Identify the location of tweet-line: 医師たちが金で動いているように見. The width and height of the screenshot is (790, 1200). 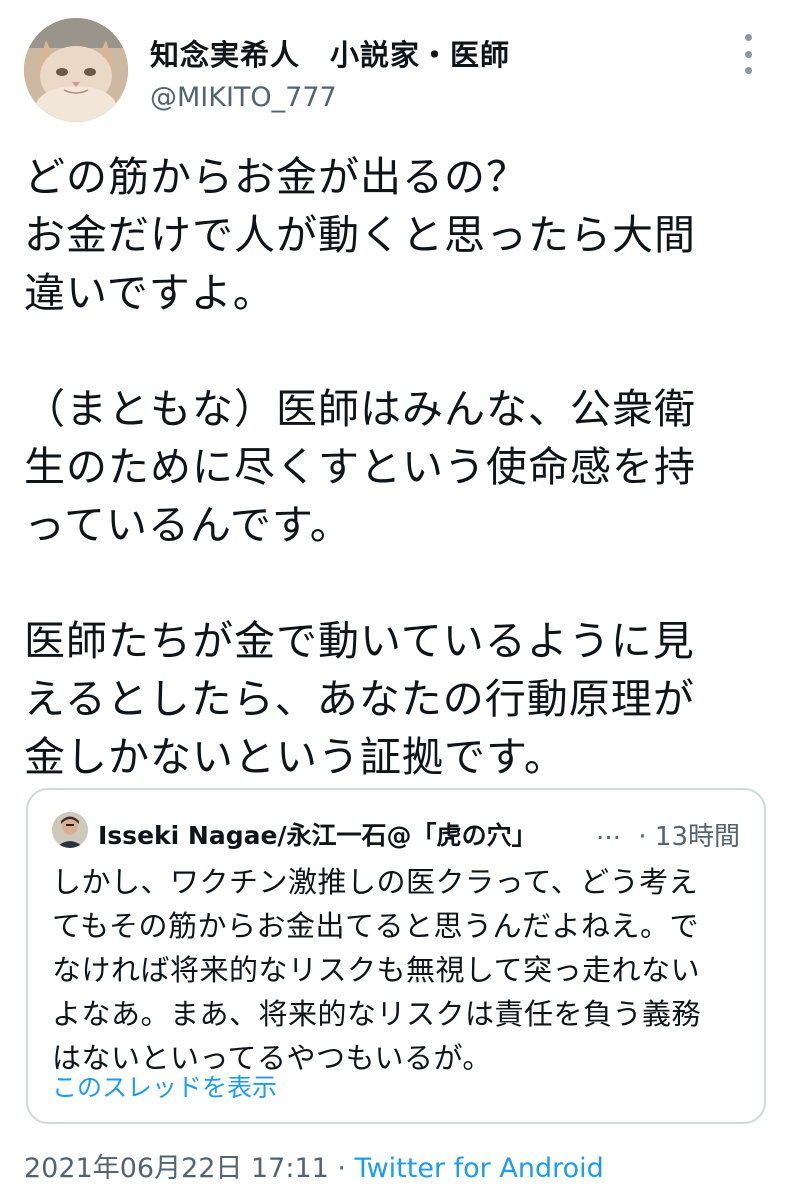
(359, 641).